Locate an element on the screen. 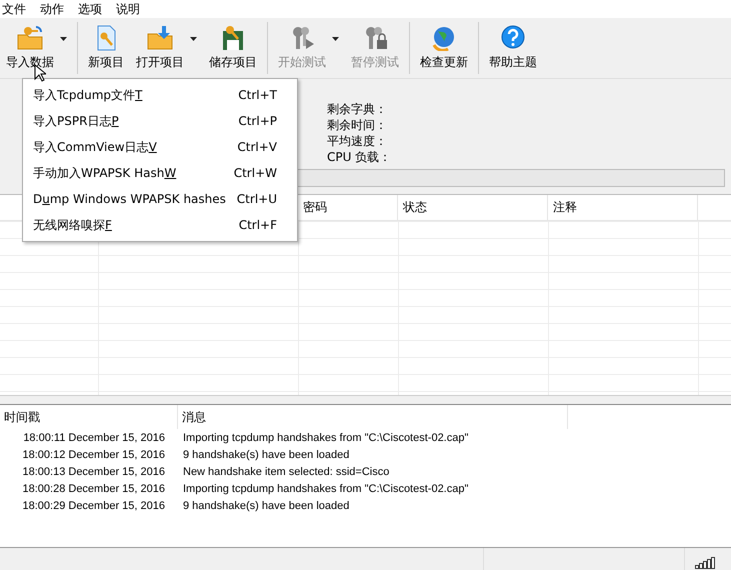  menu-item: 说明 is located at coordinates (130, 9).